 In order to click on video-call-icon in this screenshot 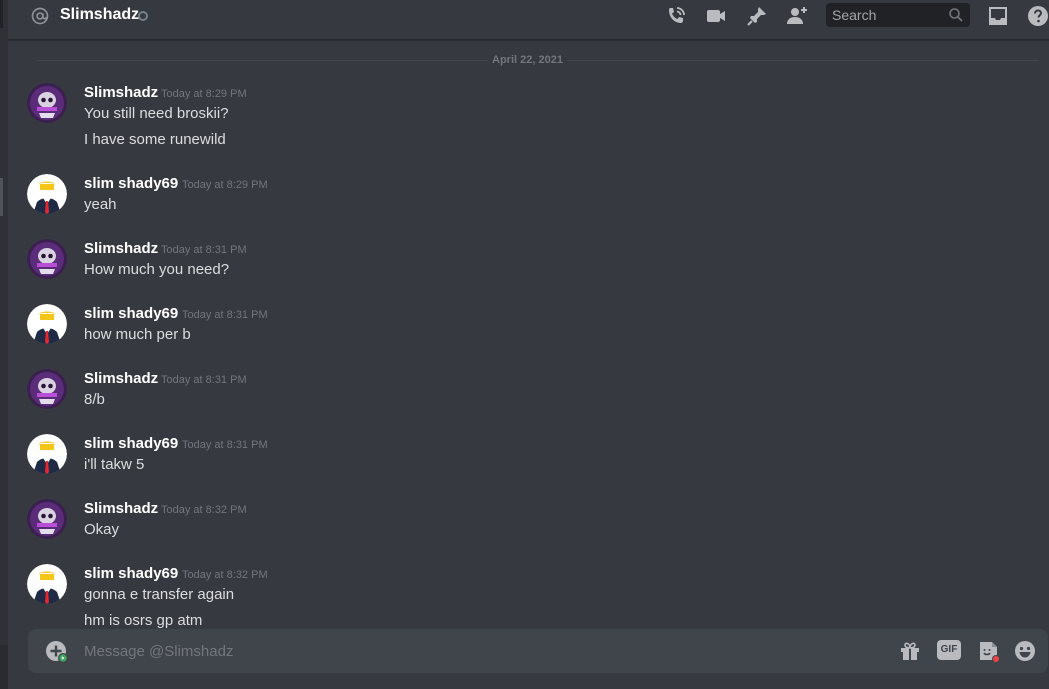, I will do `click(716, 16)`.